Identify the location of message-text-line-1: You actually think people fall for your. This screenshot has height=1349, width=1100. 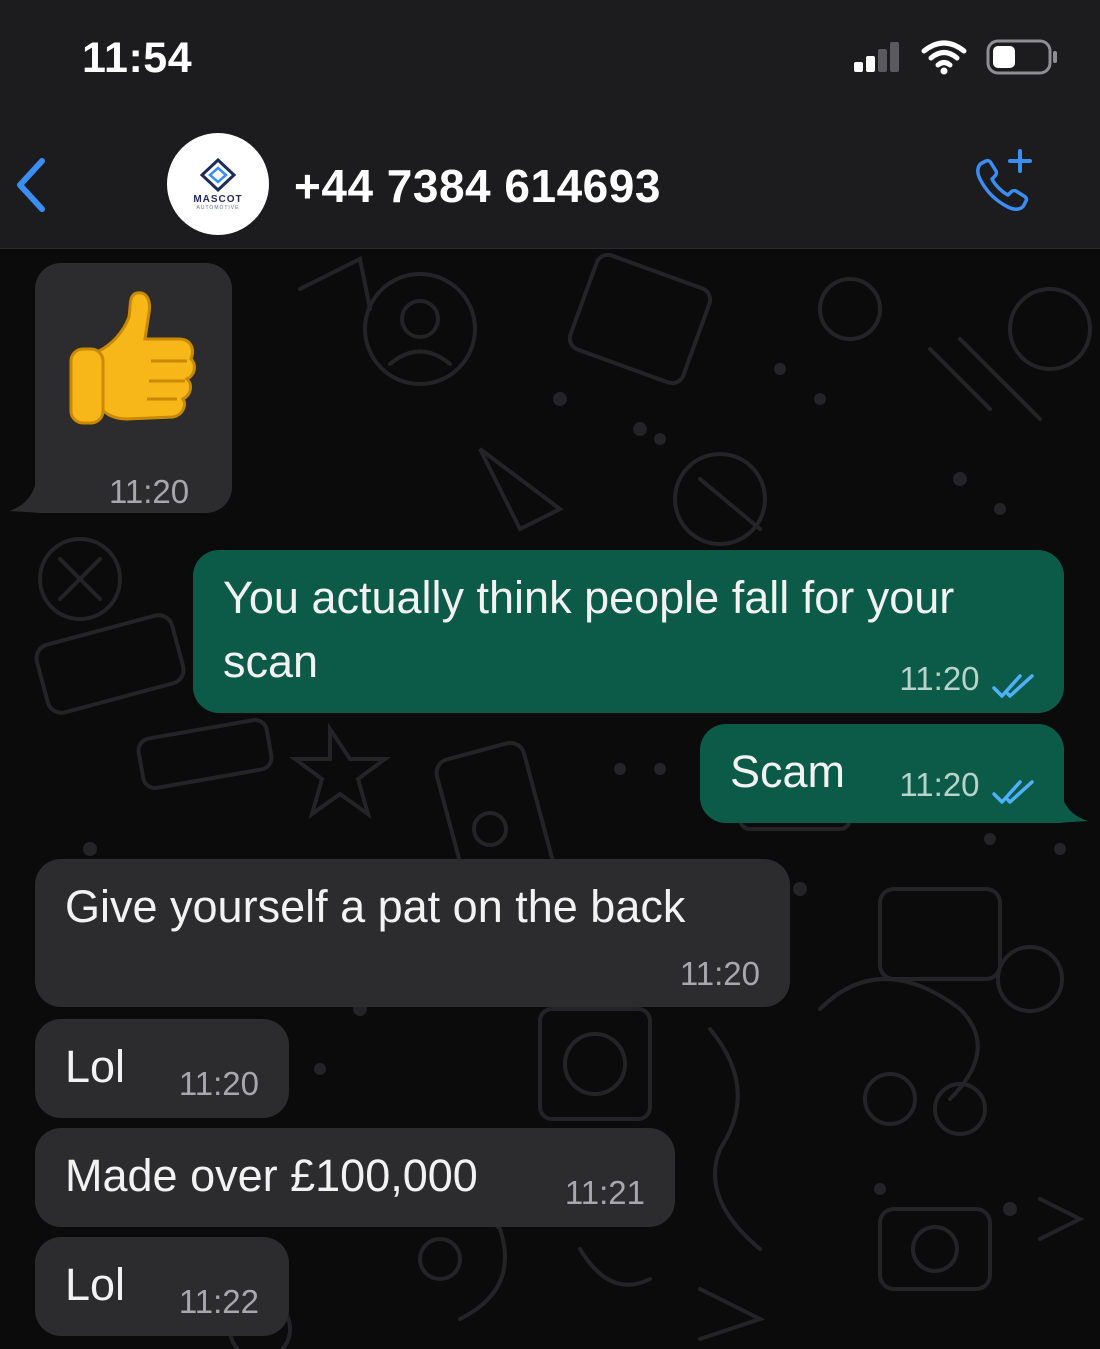
(589, 597).